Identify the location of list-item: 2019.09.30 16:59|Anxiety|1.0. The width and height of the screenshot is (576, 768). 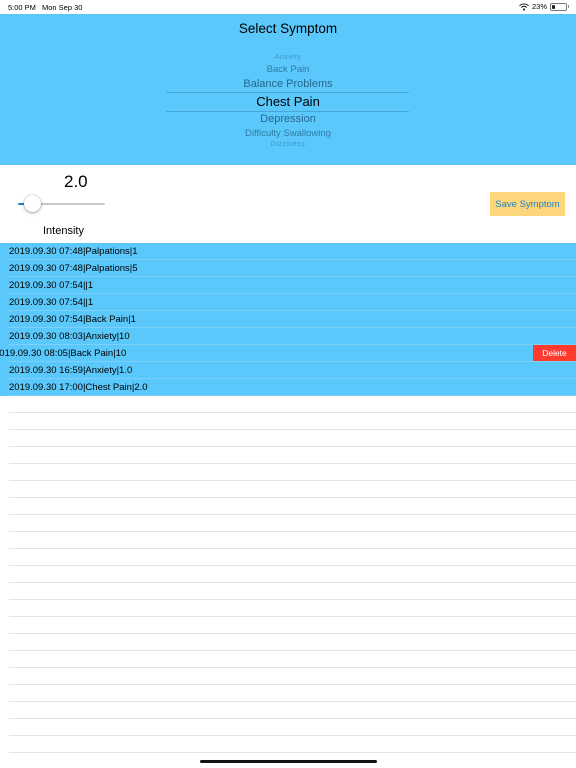
(288, 370).